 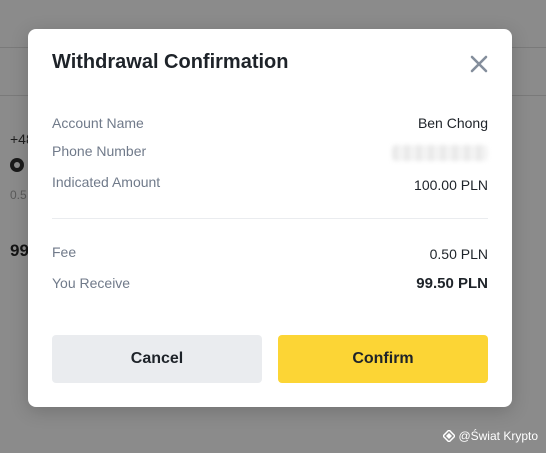 What do you see at coordinates (91, 283) in the screenshot?
I see `you-receive-label: You Receive` at bounding box center [91, 283].